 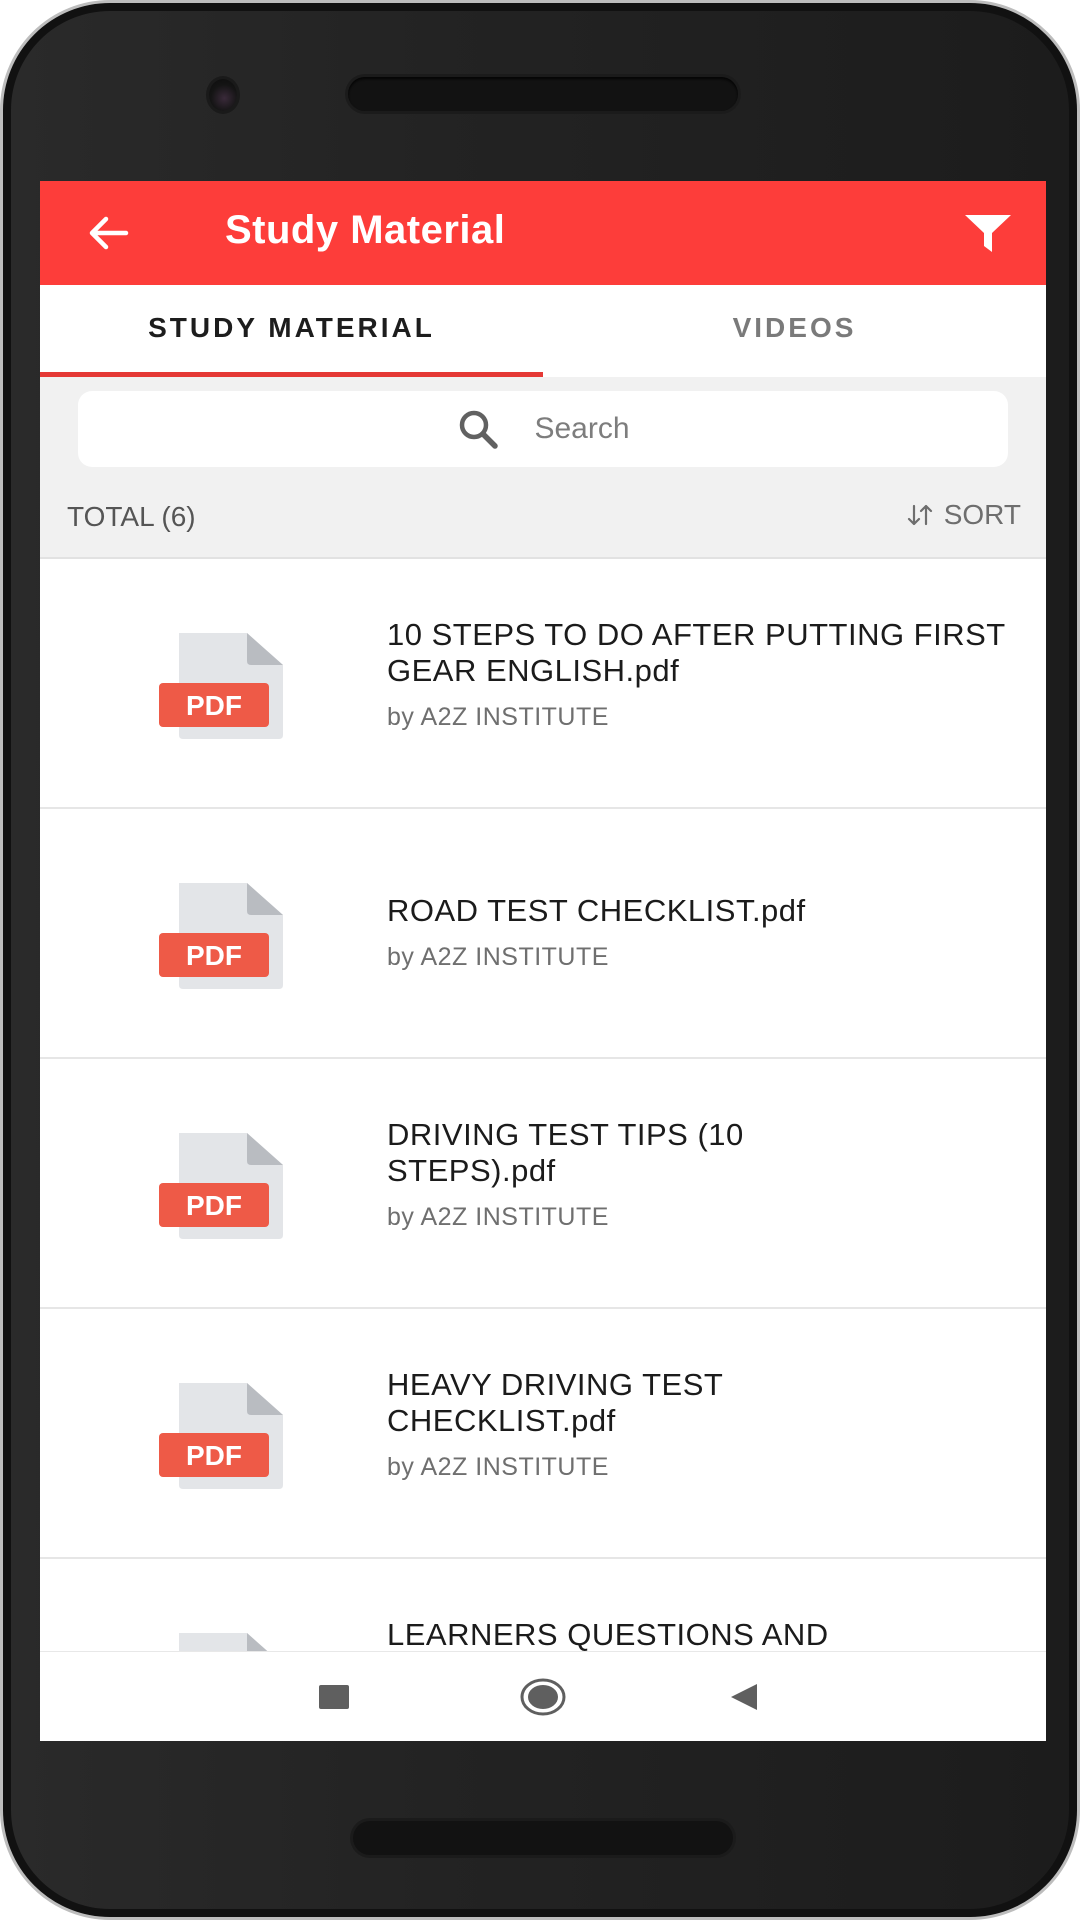 What do you see at coordinates (794, 331) in the screenshot?
I see `tab-videos: VIDEOS` at bounding box center [794, 331].